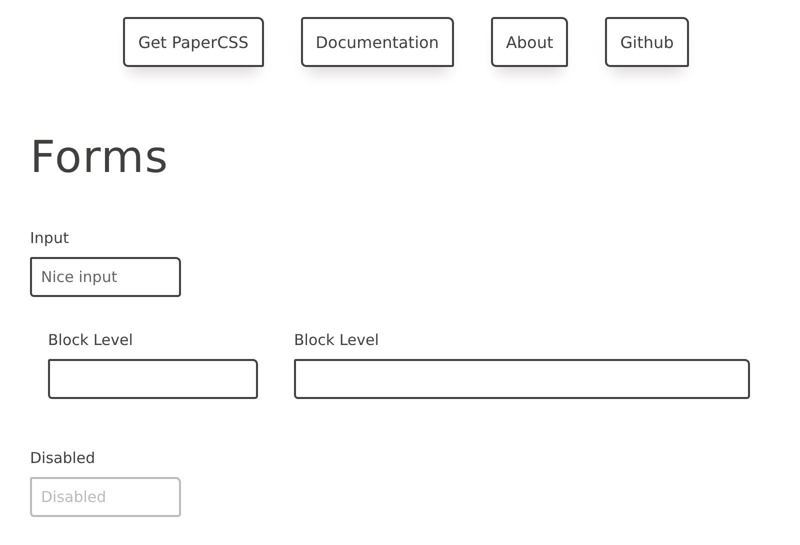 The width and height of the screenshot is (800, 545). I want to click on nav-button: Get PaperCSS, so click(193, 42).